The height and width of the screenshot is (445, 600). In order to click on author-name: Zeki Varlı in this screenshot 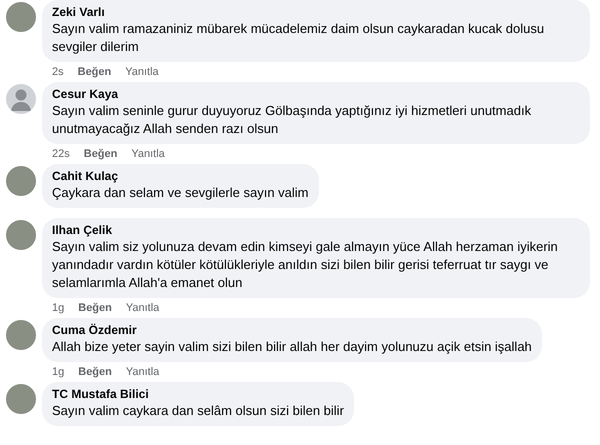, I will do `click(79, 12)`.